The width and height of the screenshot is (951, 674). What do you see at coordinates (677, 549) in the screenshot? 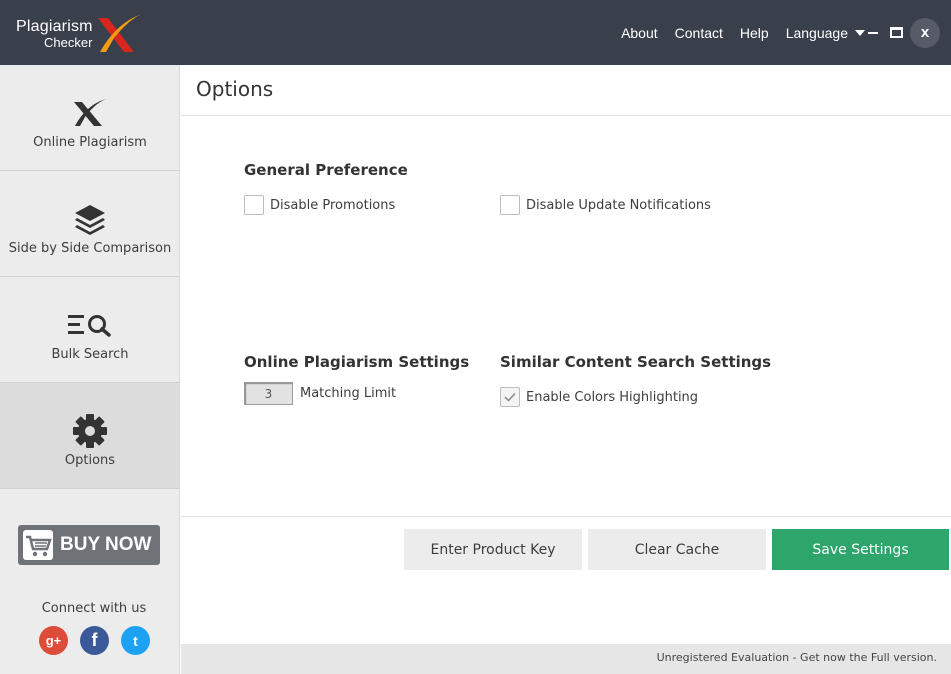
I see `clear-cache-button: Clear Cache` at bounding box center [677, 549].